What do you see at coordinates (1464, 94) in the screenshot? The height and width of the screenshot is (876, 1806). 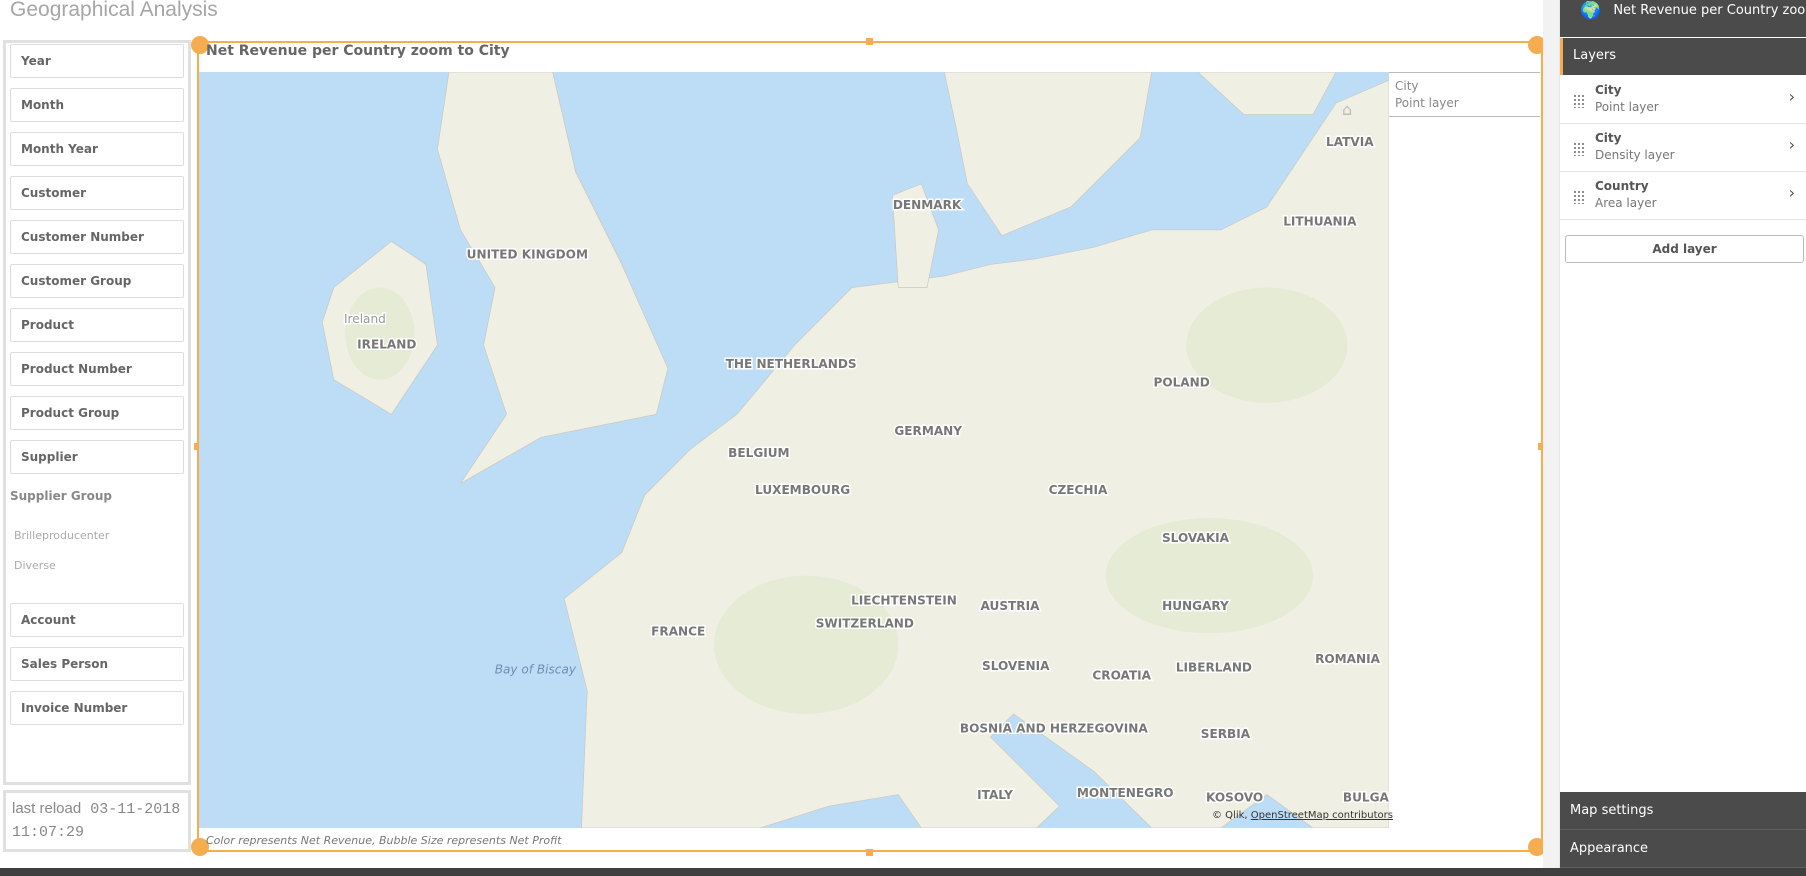 I see `map-legend: City Point layer` at bounding box center [1464, 94].